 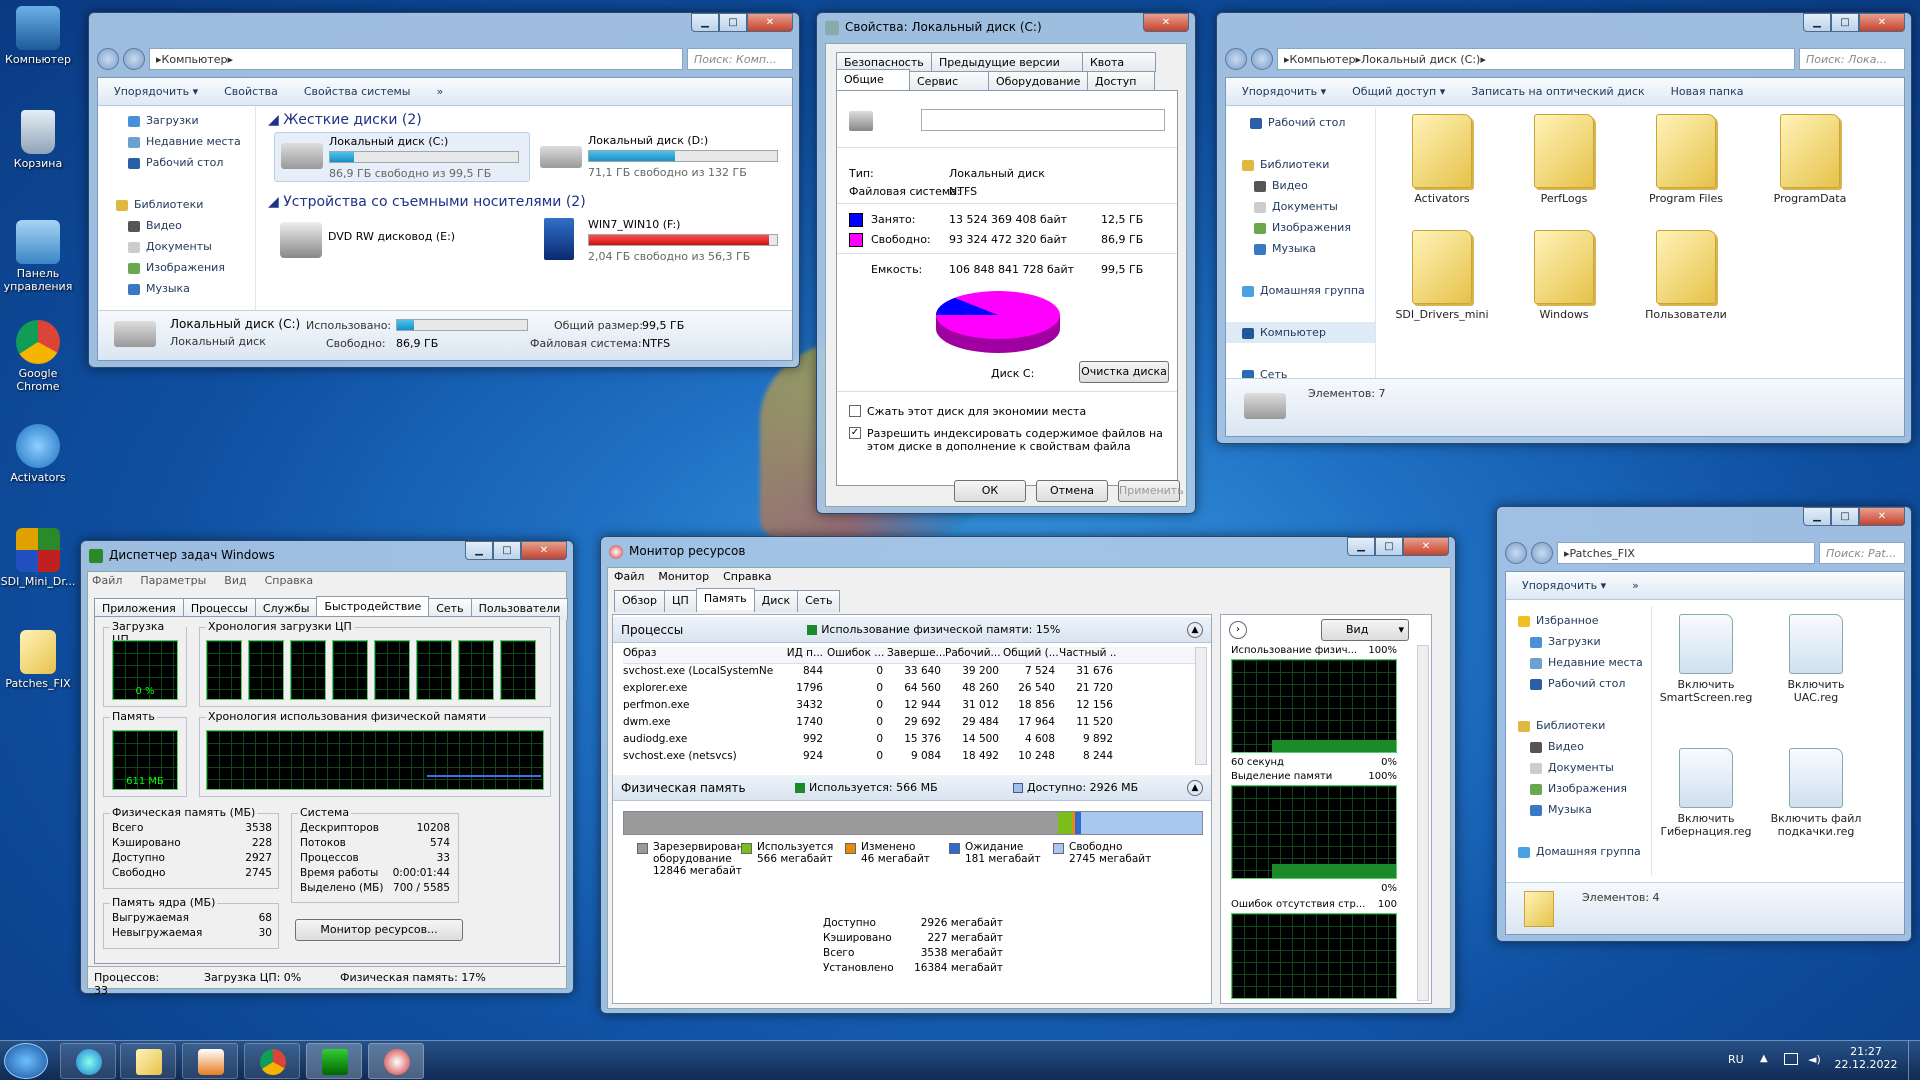 What do you see at coordinates (1564, 159) in the screenshot?
I see `folder-item: PerfLogs` at bounding box center [1564, 159].